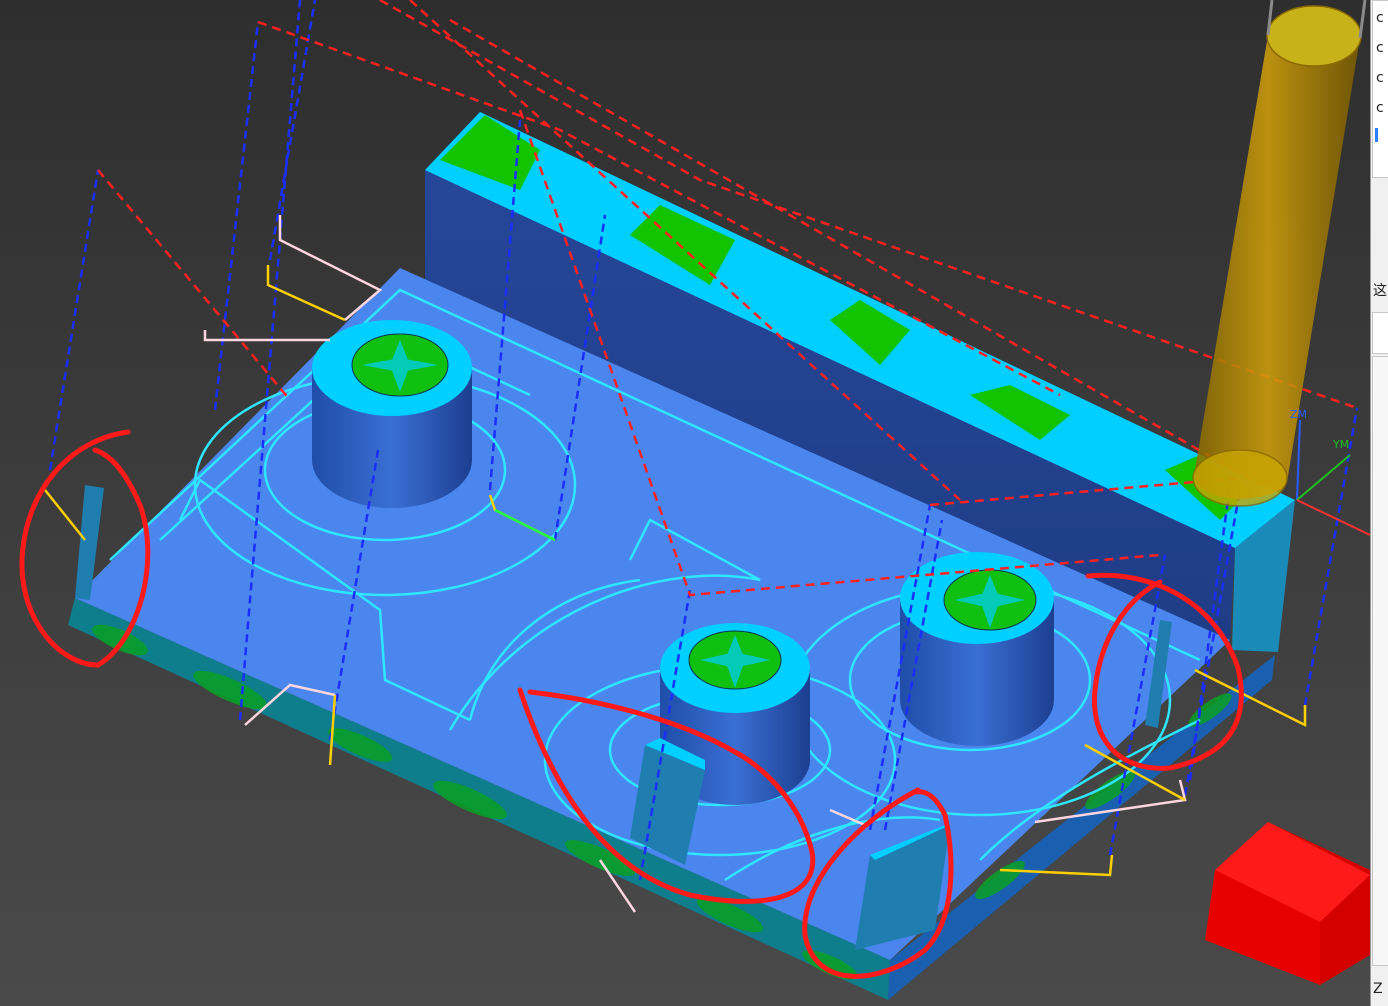  Describe the element at coordinates (1380, 661) in the screenshot. I see `panel-content-area` at that location.